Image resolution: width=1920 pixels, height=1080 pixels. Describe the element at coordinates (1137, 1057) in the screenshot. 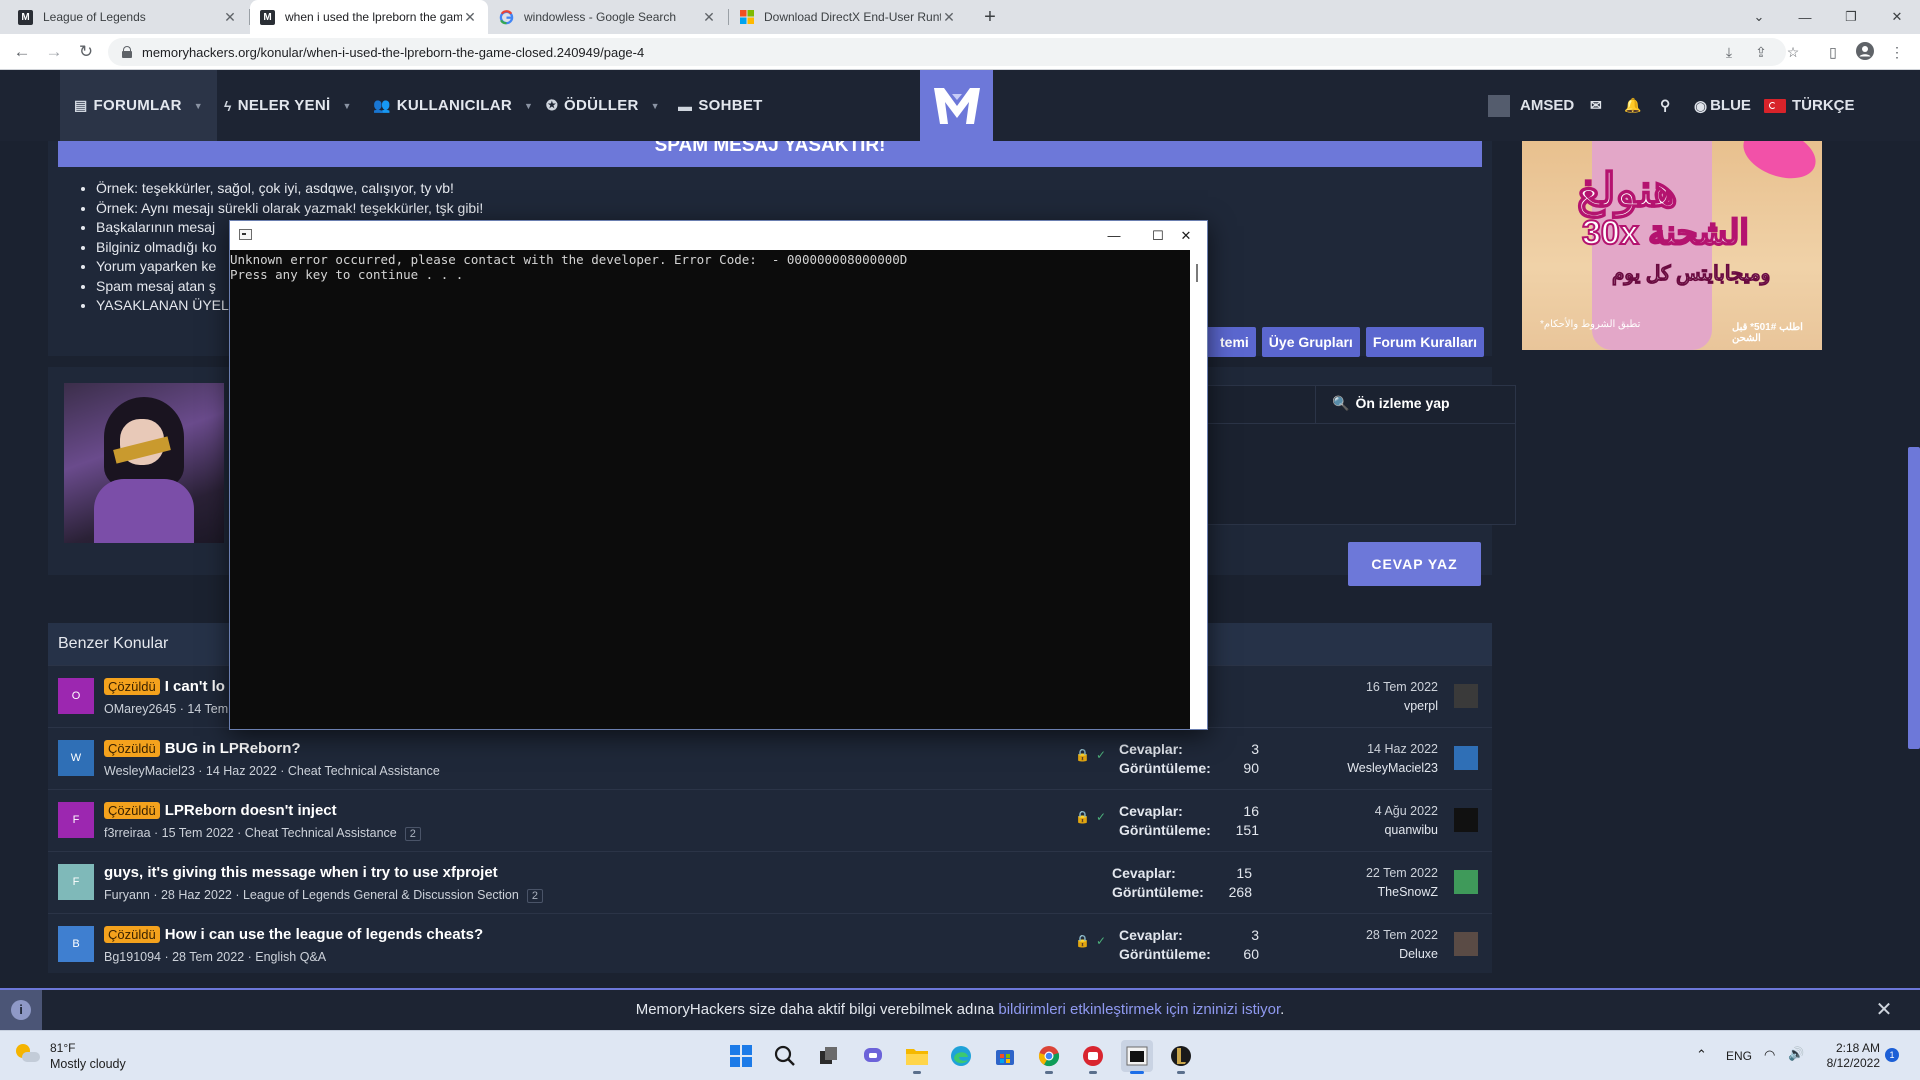

I see `console-app-icon` at that location.